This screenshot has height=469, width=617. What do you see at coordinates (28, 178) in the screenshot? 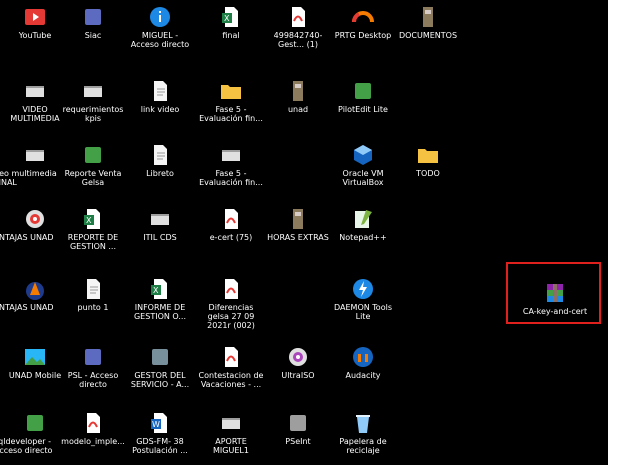
I see `desktop-icon-label: deo multimedia FINAL` at bounding box center [28, 178].